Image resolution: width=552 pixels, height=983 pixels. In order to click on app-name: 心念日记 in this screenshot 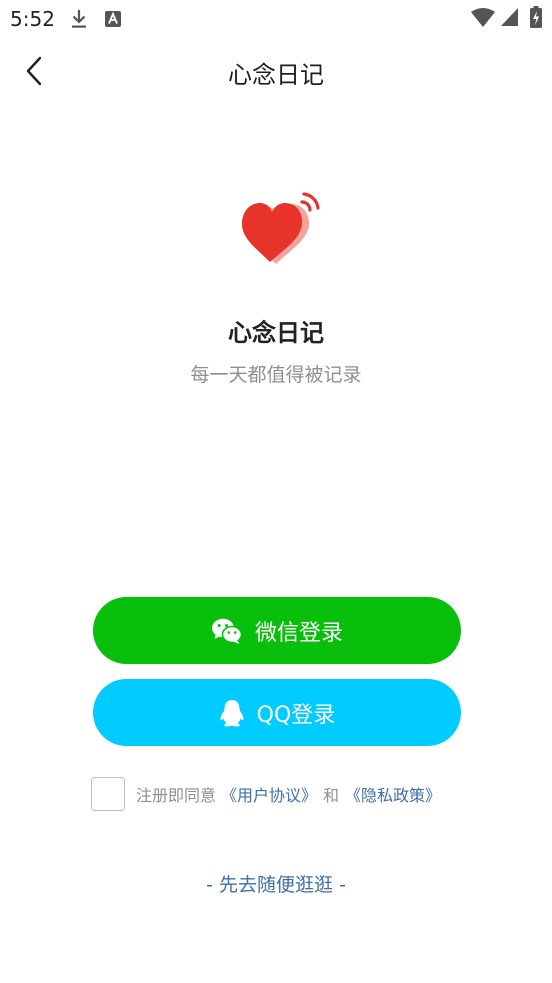, I will do `click(276, 333)`.